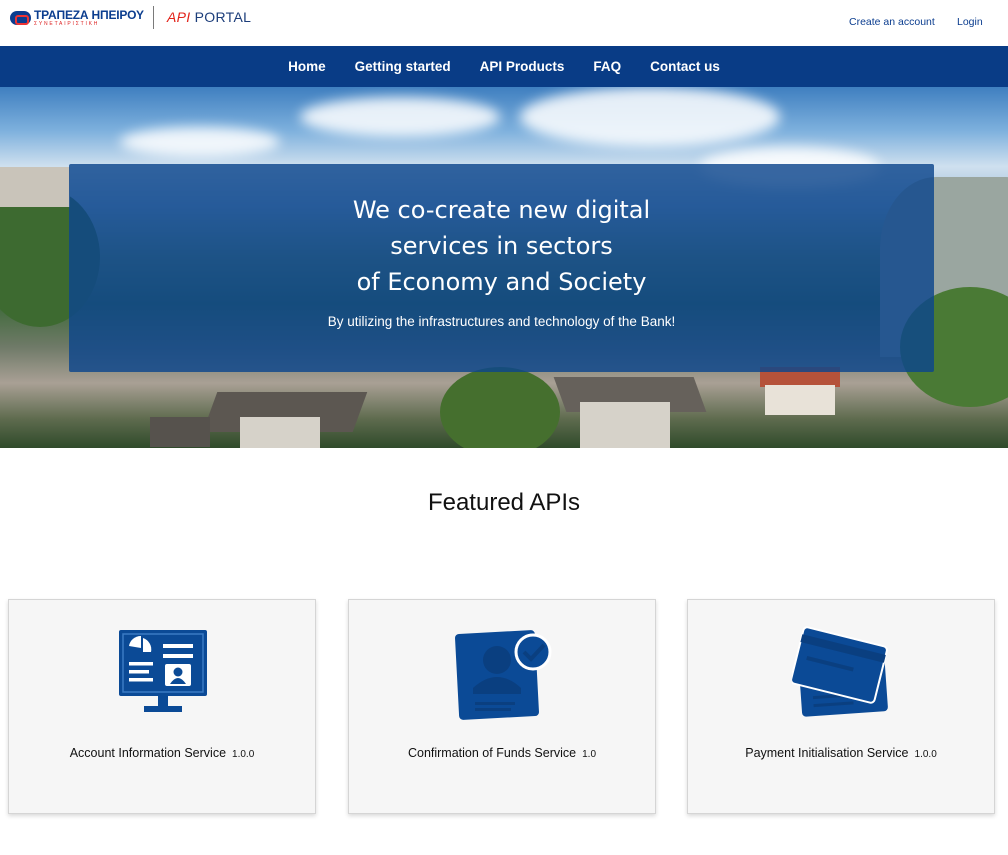 The width and height of the screenshot is (1008, 855). Describe the element at coordinates (504, 502) in the screenshot. I see `featured-apis-title: Featured APIs` at that location.